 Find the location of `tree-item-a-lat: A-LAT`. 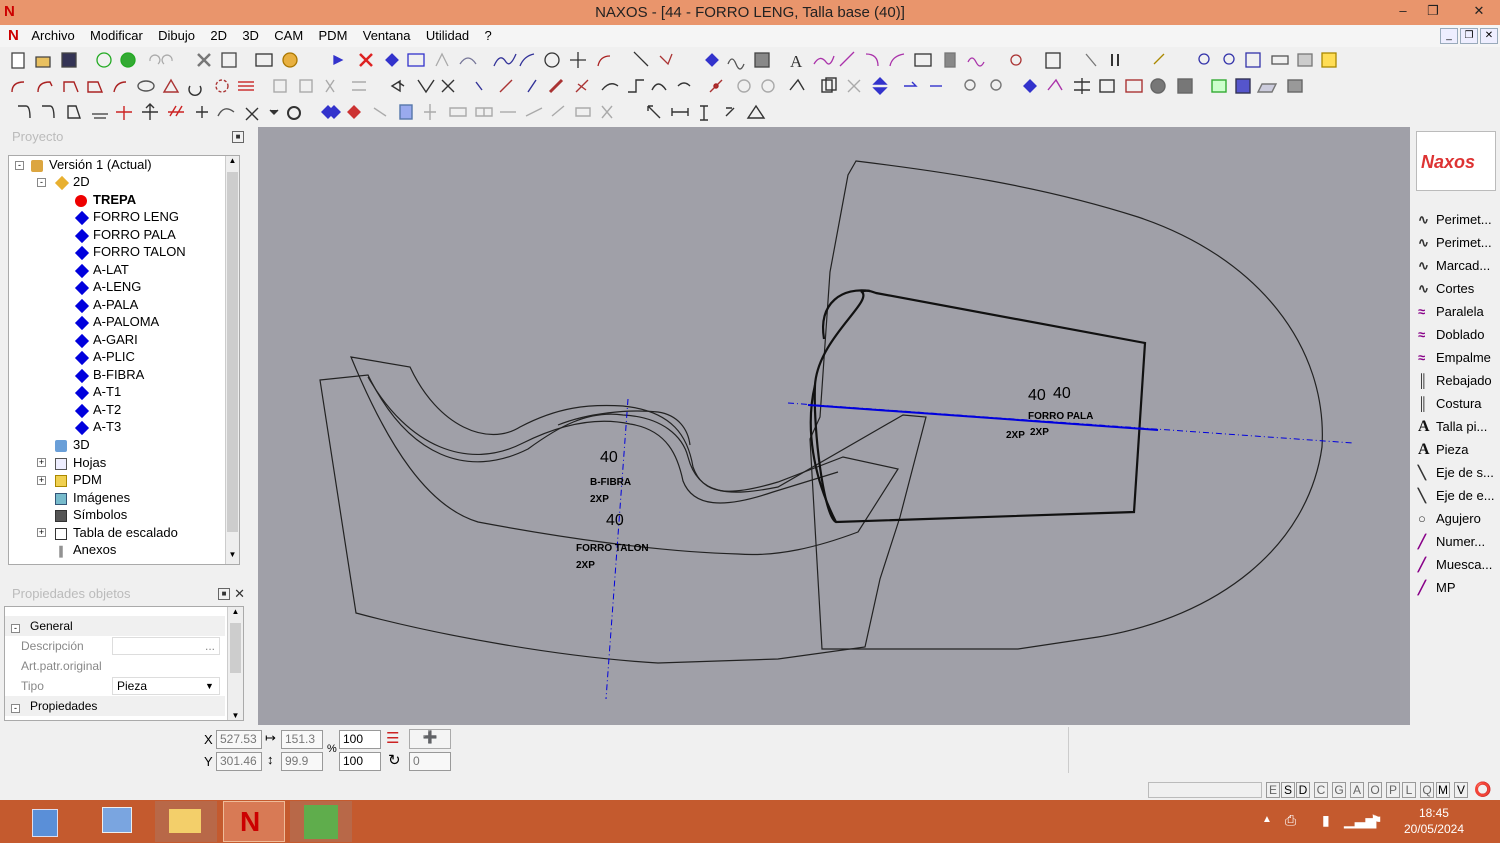

tree-item-a-lat: A-LAT is located at coordinates (101, 269).